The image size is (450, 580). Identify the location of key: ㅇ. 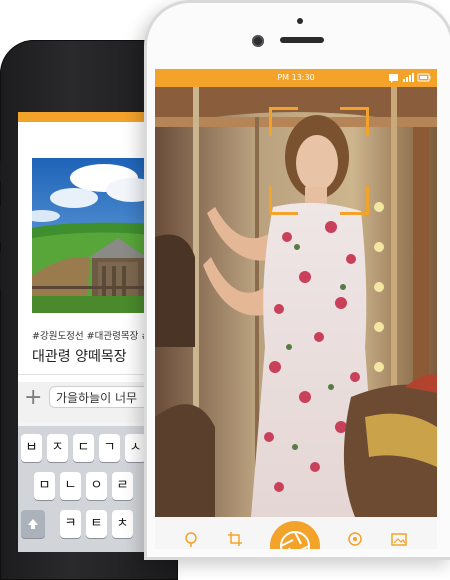
(96, 486).